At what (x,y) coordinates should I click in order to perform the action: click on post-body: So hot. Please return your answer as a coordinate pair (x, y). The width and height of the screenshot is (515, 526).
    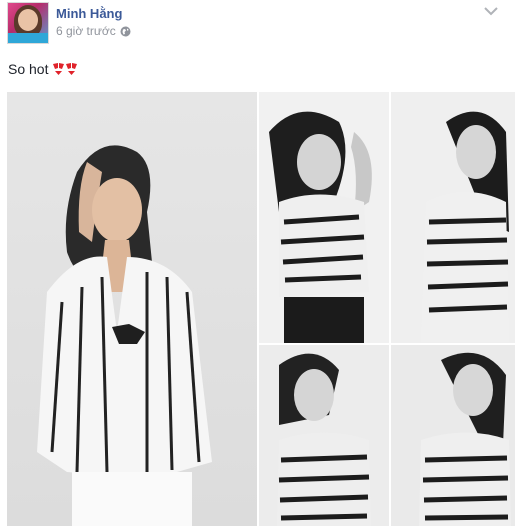
    Looking at the image, I should click on (43, 69).